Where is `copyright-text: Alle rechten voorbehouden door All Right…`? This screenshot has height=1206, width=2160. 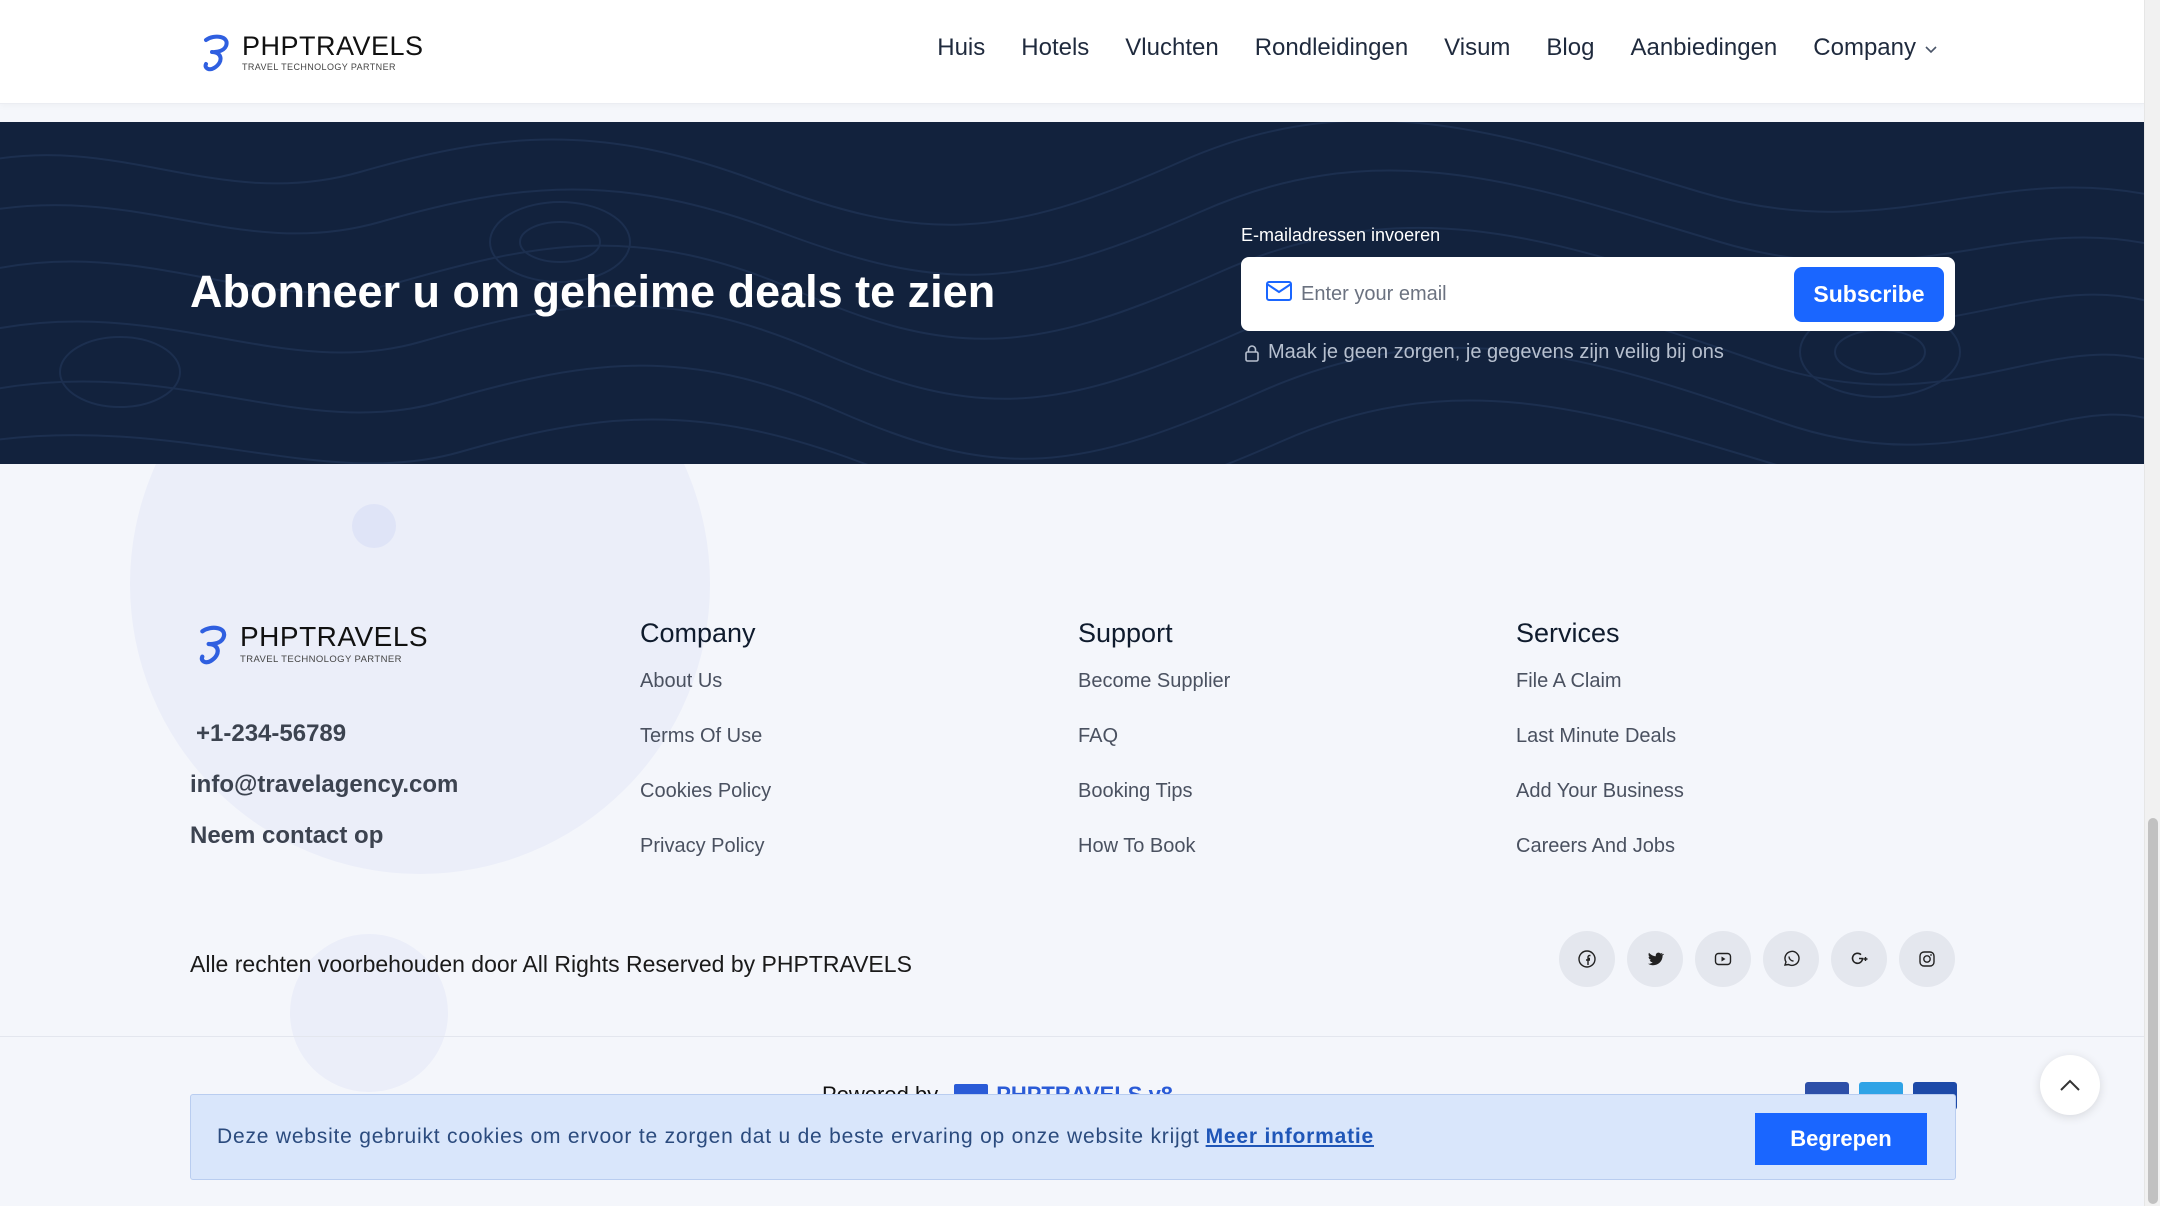
copyright-text: Alle rechten voorbehouden door All Right… is located at coordinates (551, 964).